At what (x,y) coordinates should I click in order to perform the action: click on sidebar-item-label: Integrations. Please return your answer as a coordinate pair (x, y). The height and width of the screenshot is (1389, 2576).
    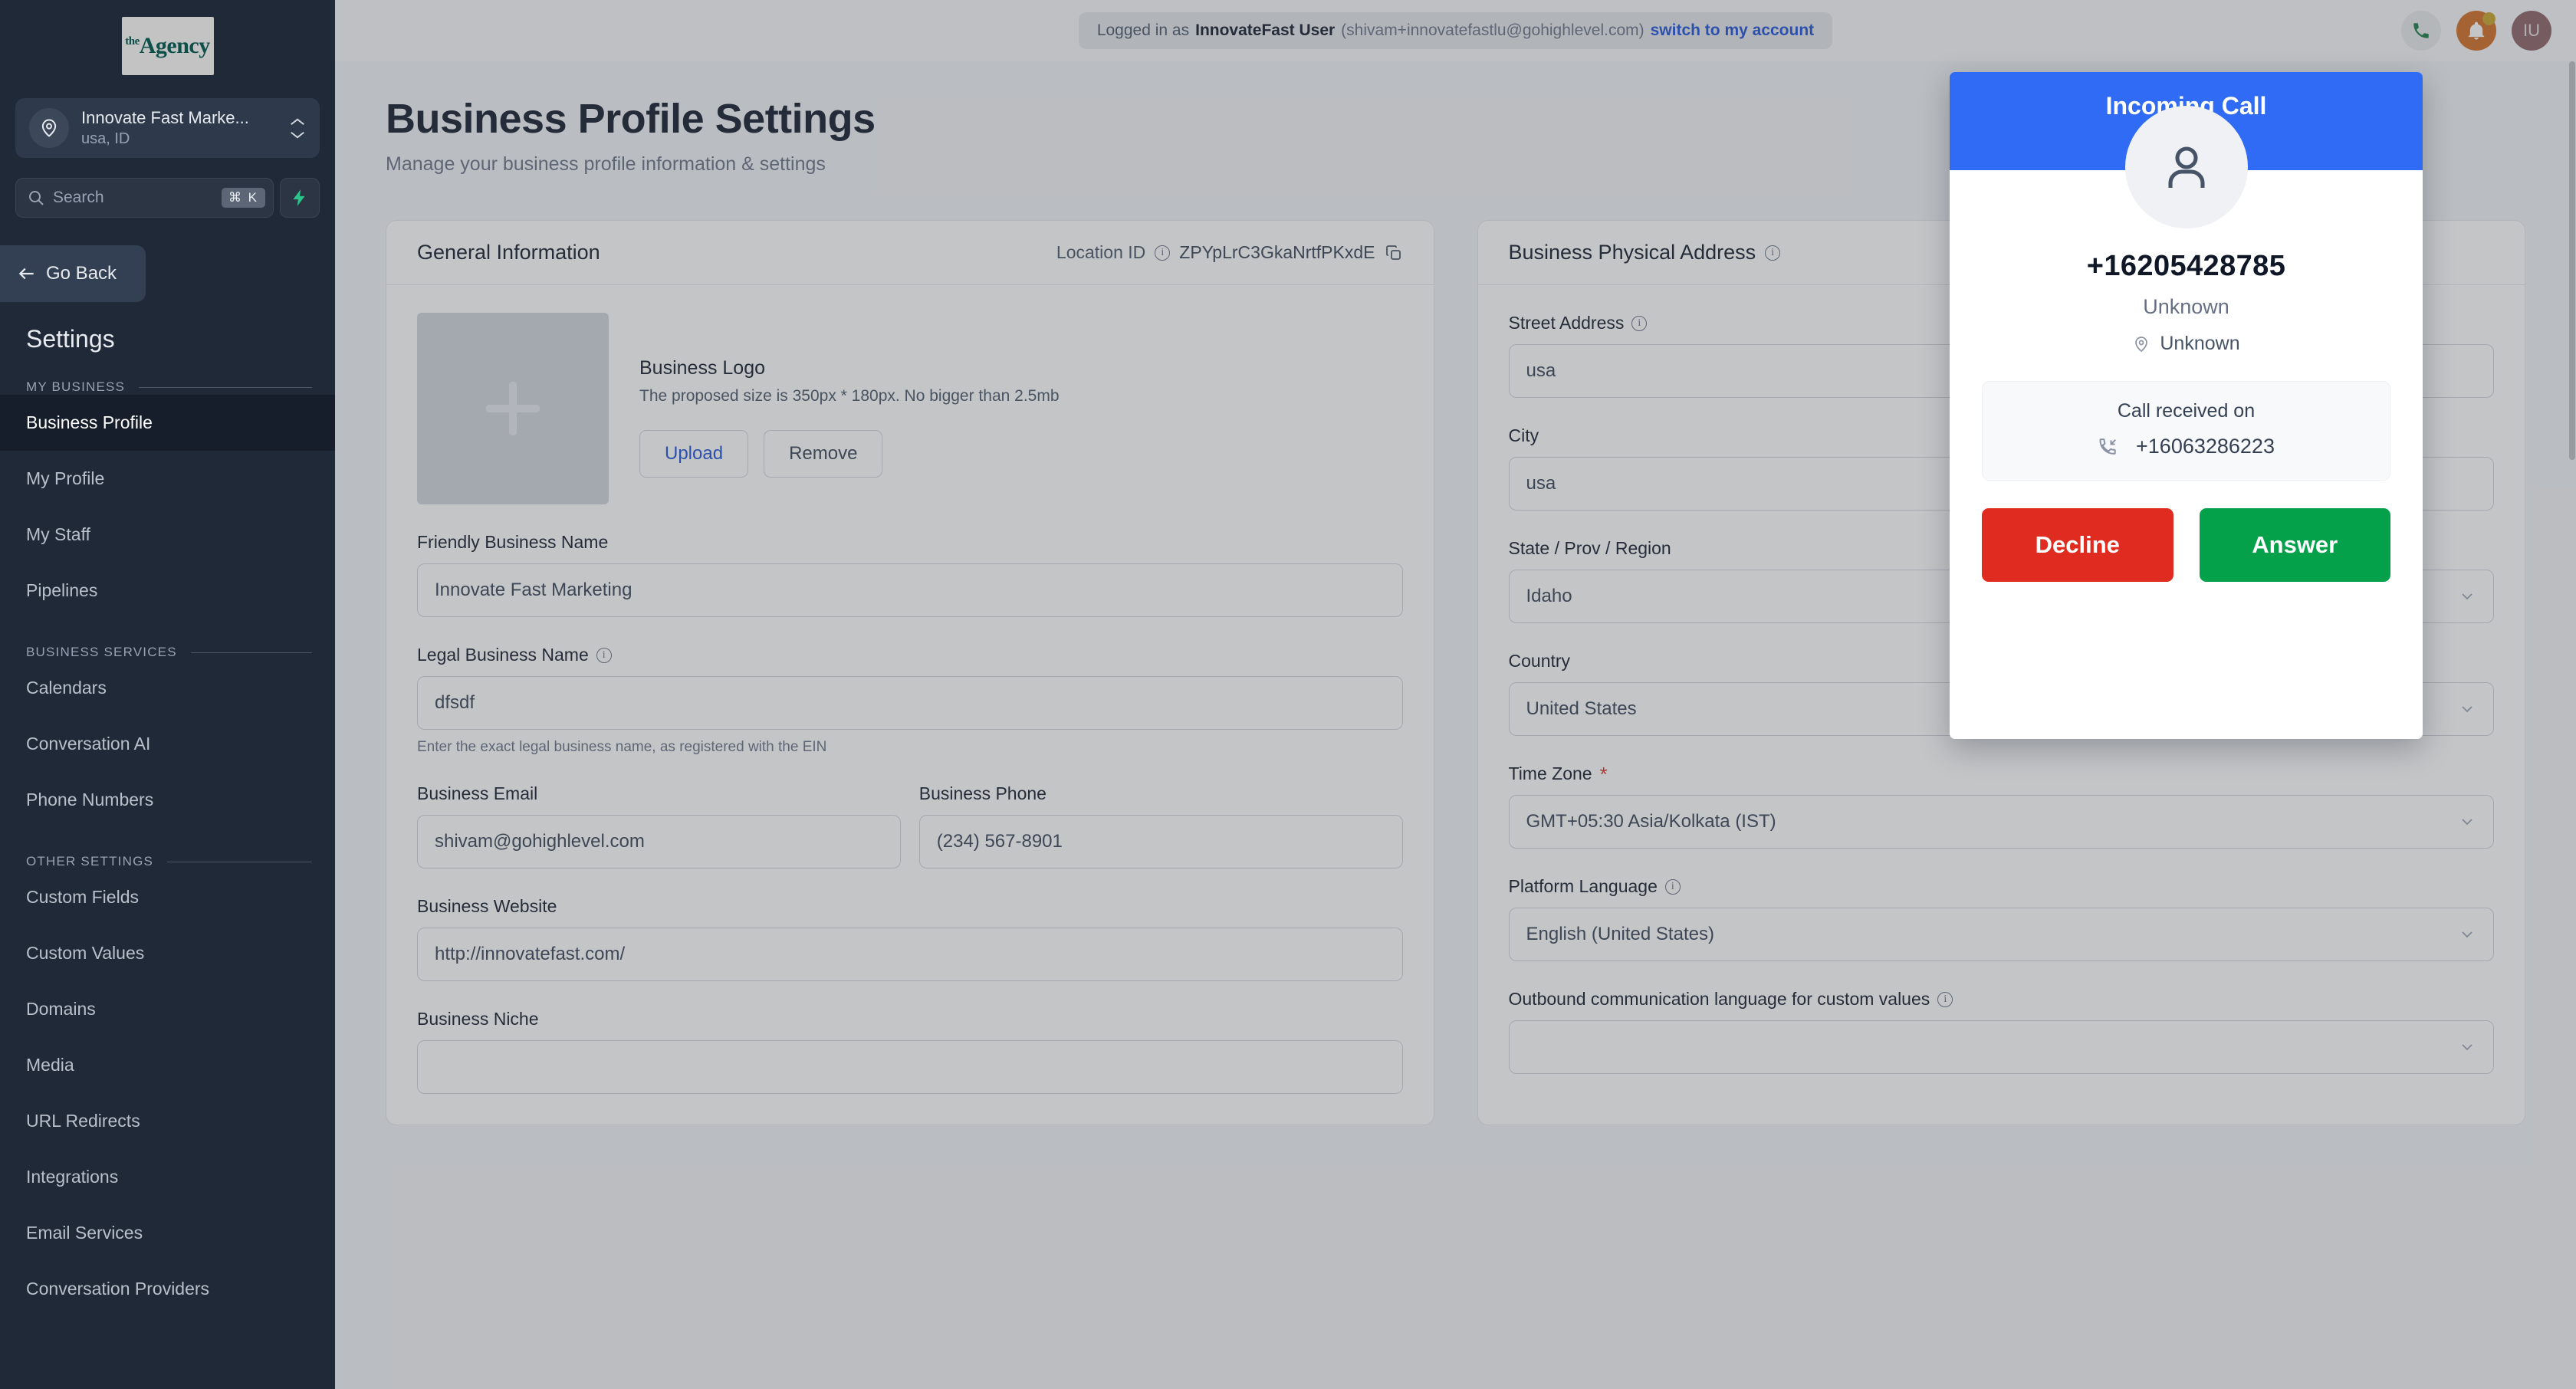
    Looking at the image, I should click on (72, 1177).